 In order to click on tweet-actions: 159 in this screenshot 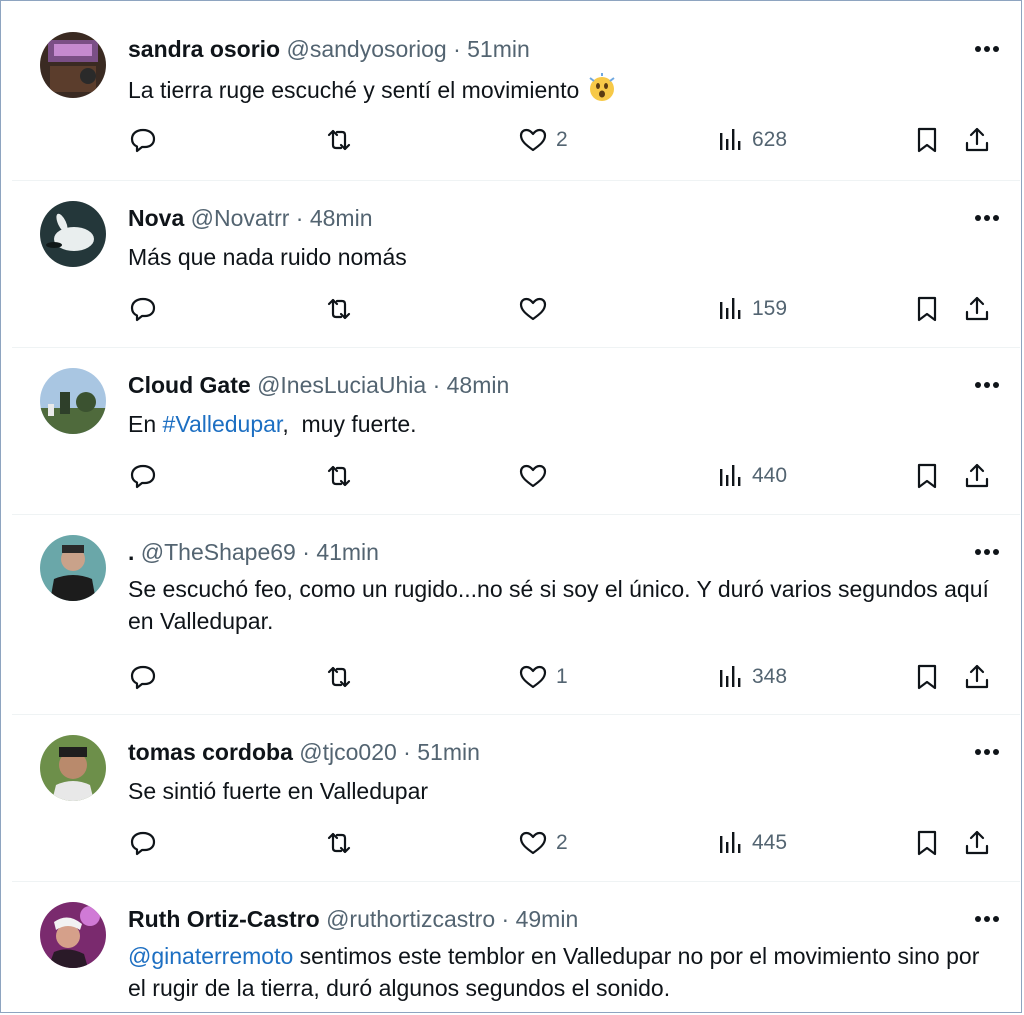, I will do `click(563, 309)`.